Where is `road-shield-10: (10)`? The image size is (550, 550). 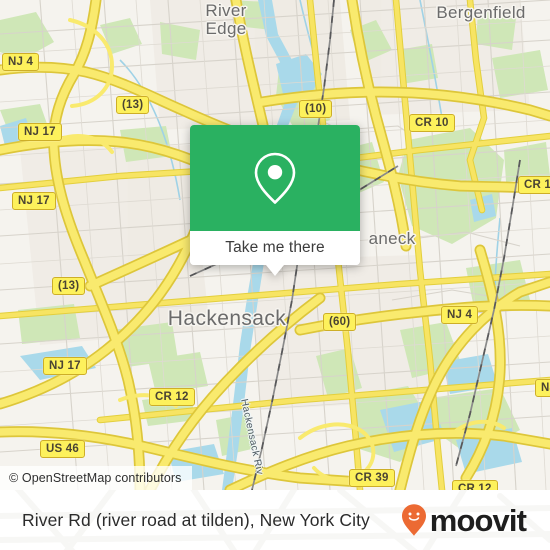
road-shield-10: (10) is located at coordinates (316, 109).